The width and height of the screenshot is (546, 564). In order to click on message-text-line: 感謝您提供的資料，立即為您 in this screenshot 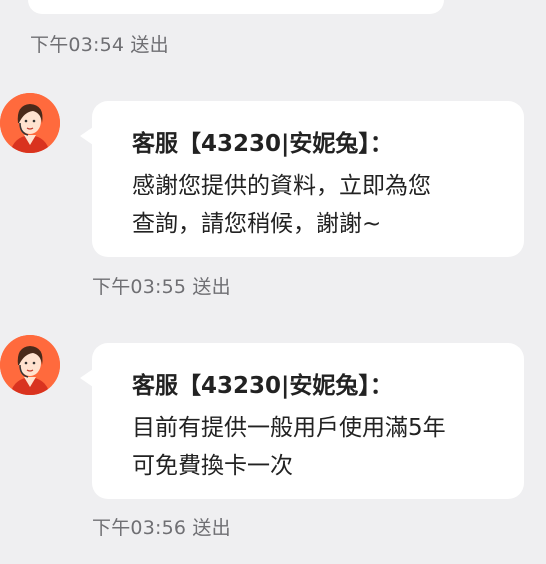, I will do `click(281, 186)`.